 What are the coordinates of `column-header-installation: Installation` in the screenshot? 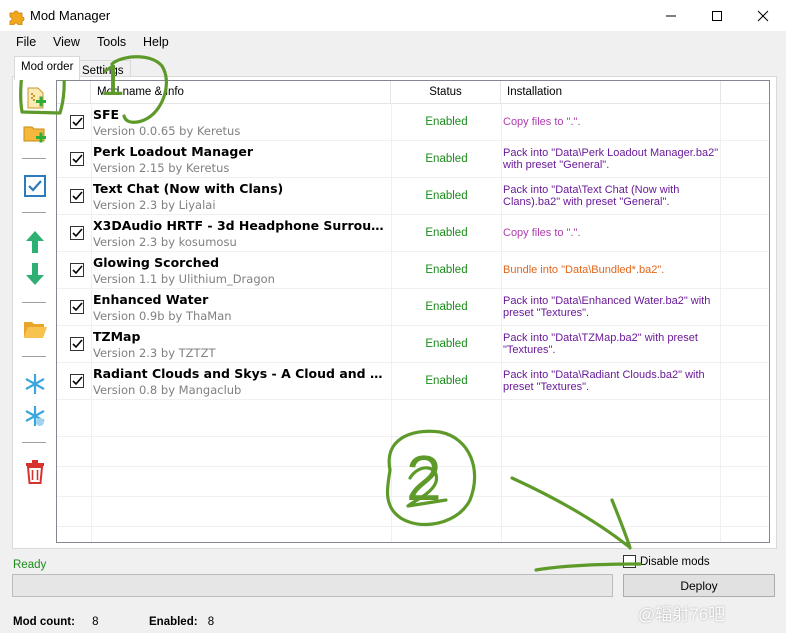 It's located at (611, 92).